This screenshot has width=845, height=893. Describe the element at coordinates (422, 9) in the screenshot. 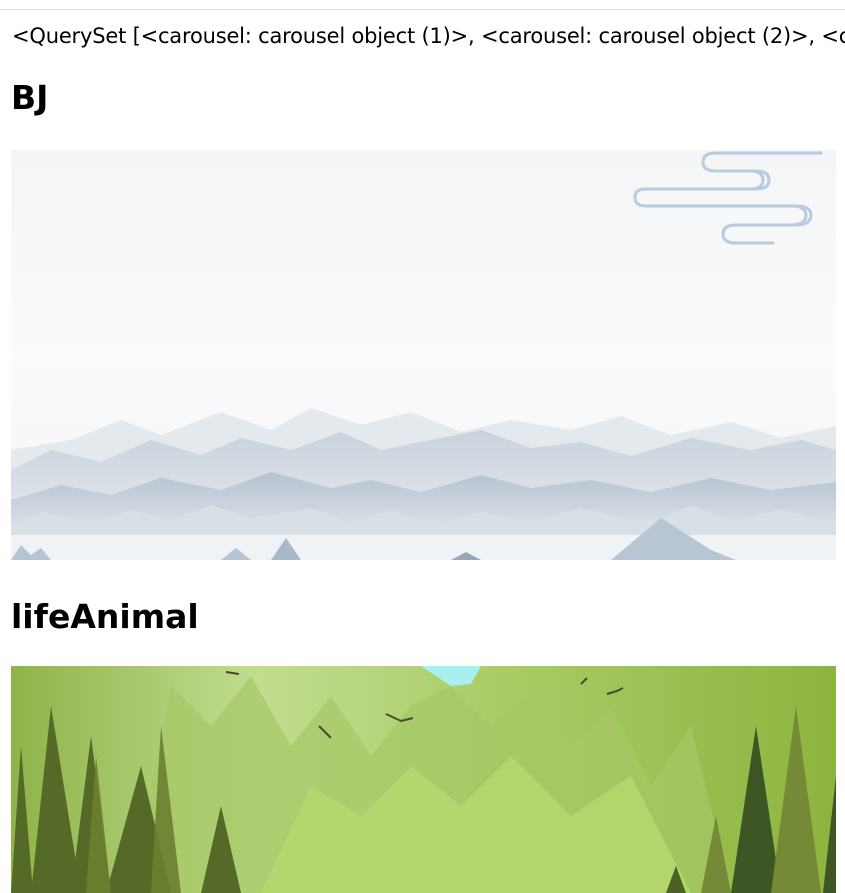

I see `top-divider` at that location.